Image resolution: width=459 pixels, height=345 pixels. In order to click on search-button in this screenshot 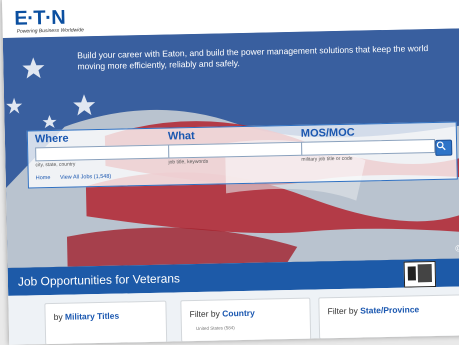, I will do `click(444, 147)`.